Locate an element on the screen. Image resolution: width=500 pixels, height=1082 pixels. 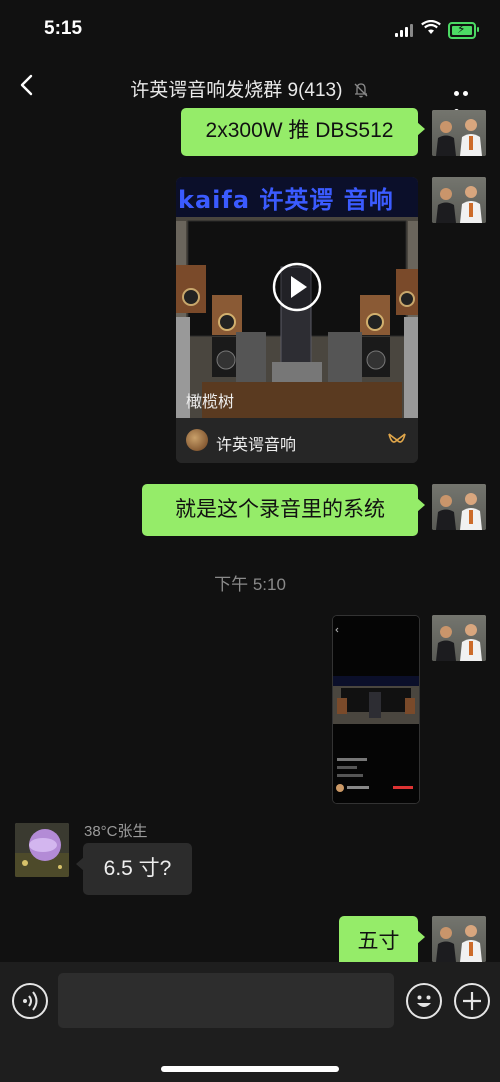
status-bar: 5:15 ⚡ is located at coordinates (250, 29).